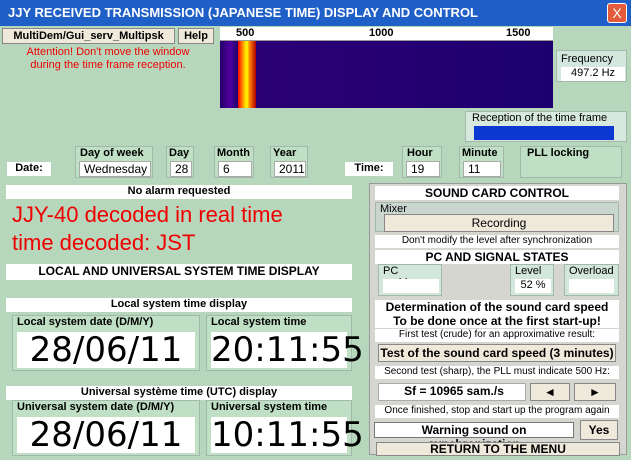  Describe the element at coordinates (498, 449) in the screenshot. I see `return-button: RETURN TO THE MENU` at that location.